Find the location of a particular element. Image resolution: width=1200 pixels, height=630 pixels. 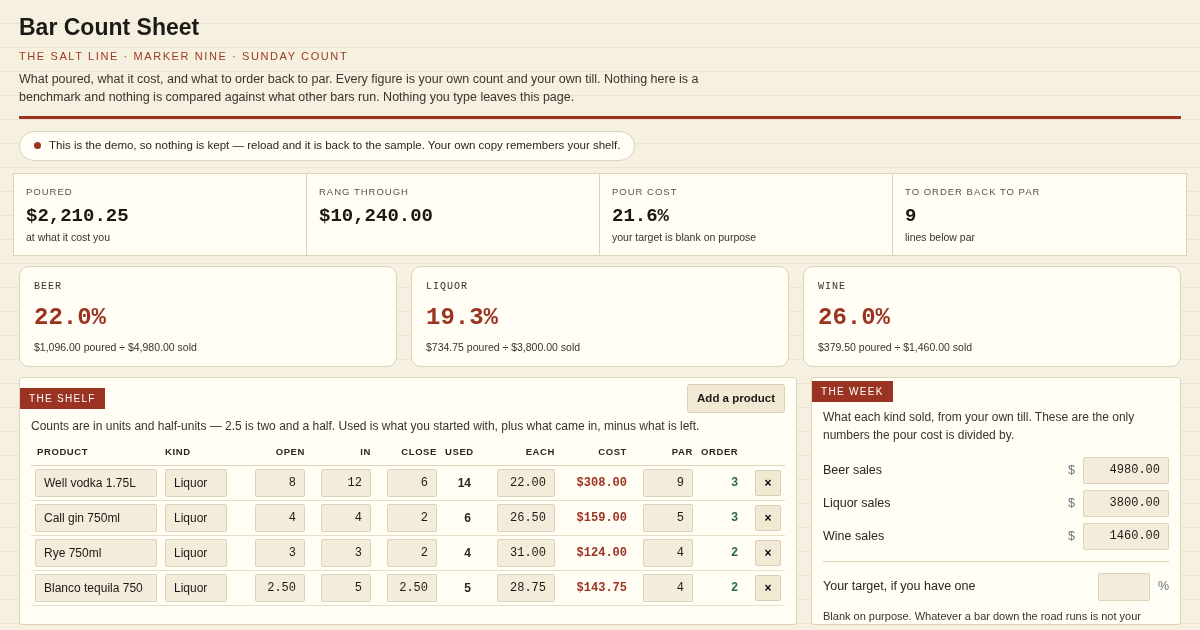

stat-note: lines below par is located at coordinates (941, 238).